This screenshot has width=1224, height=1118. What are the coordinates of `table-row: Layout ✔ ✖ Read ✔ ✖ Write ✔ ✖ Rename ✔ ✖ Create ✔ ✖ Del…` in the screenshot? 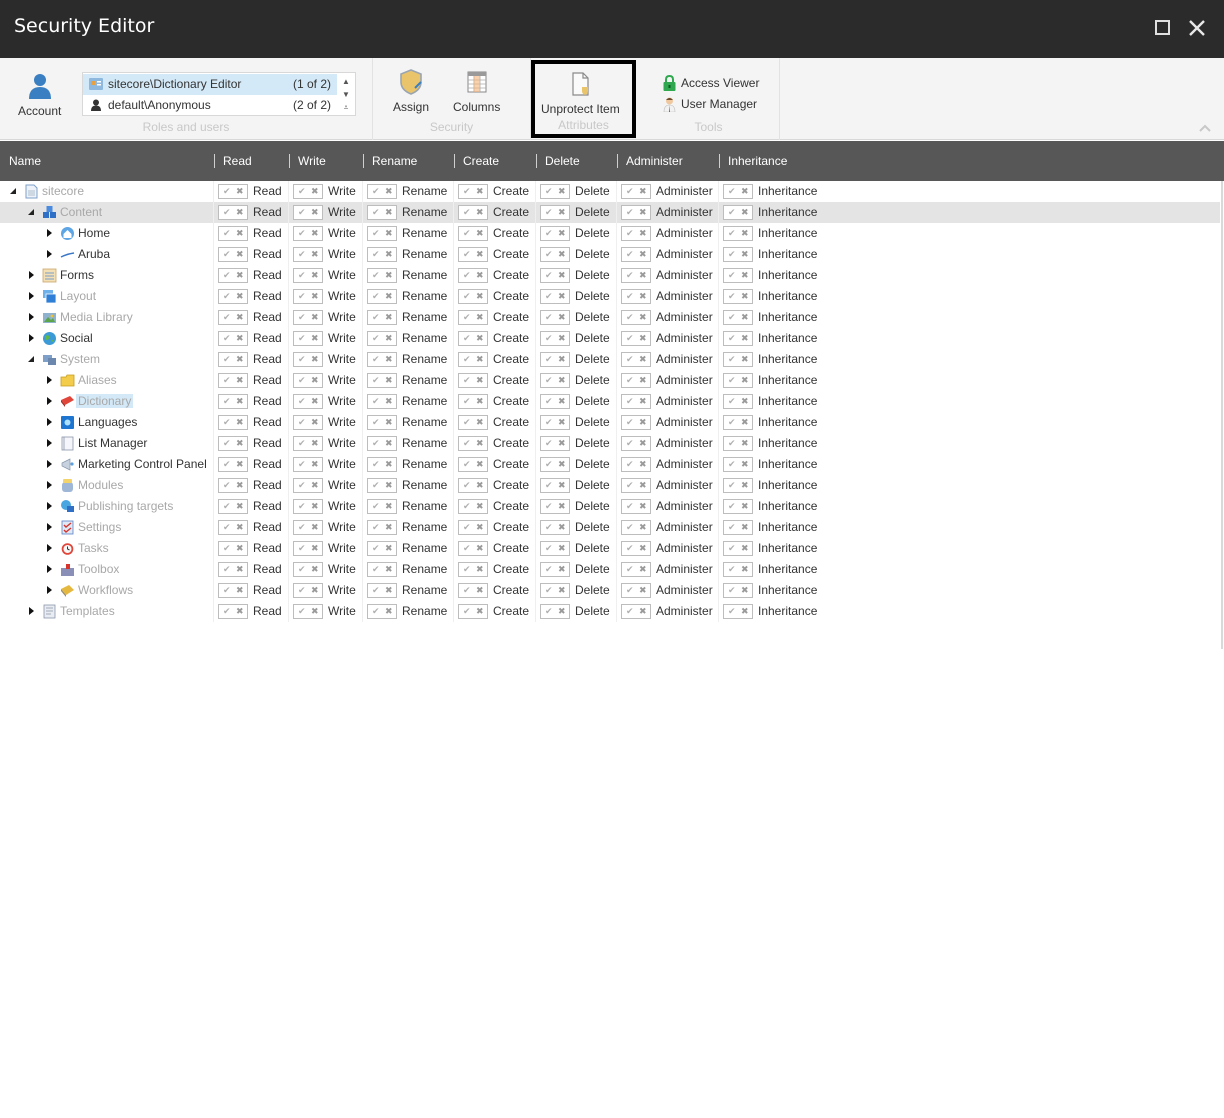 It's located at (610, 296).